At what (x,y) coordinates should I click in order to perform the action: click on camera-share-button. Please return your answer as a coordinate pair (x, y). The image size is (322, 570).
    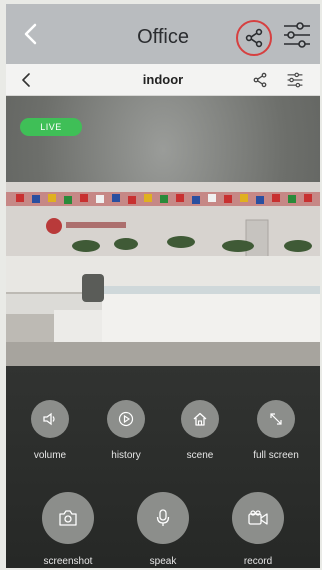
    Looking at the image, I should click on (260, 80).